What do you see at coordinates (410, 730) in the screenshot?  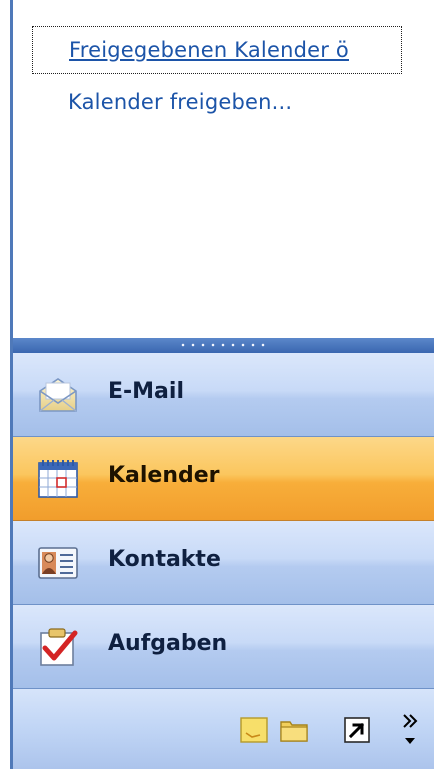 I see `configure-buttons-icon` at bounding box center [410, 730].